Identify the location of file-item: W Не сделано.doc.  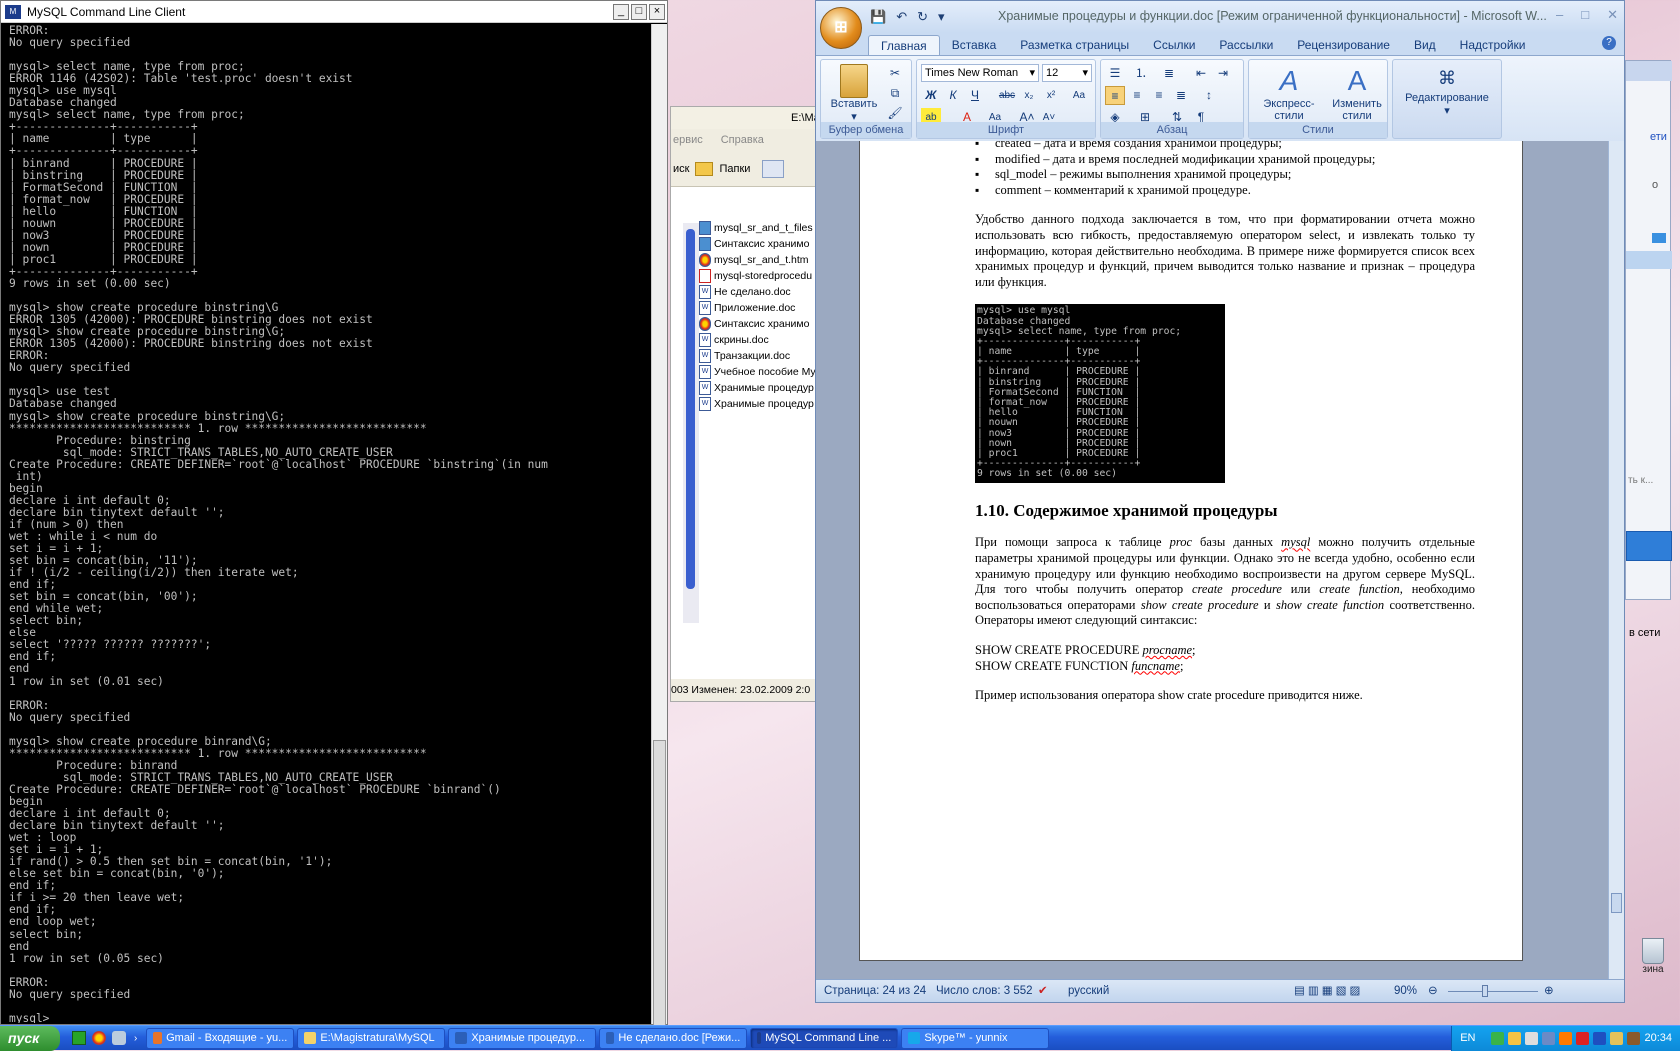
(745, 291).